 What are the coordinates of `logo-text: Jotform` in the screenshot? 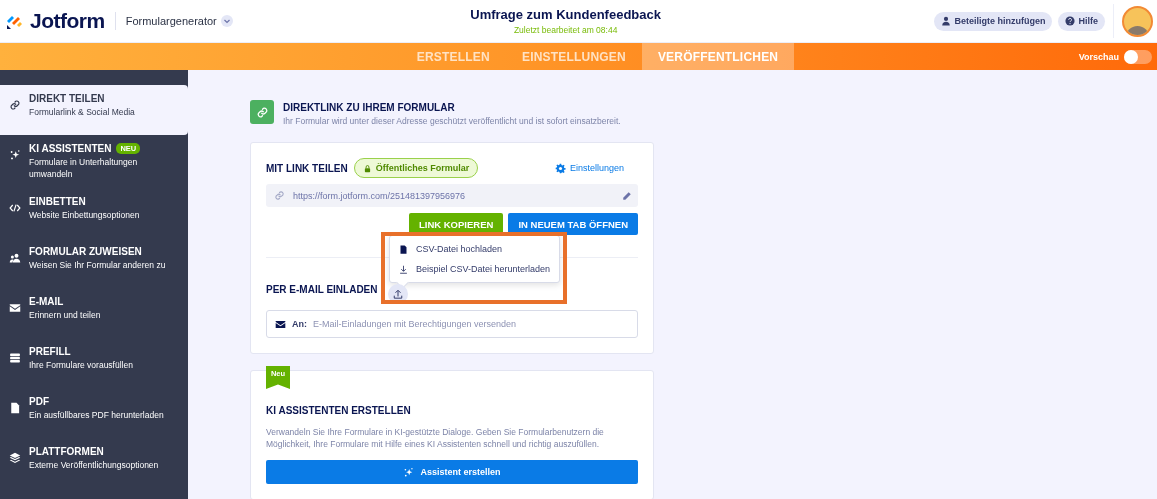 It's located at (67, 21).